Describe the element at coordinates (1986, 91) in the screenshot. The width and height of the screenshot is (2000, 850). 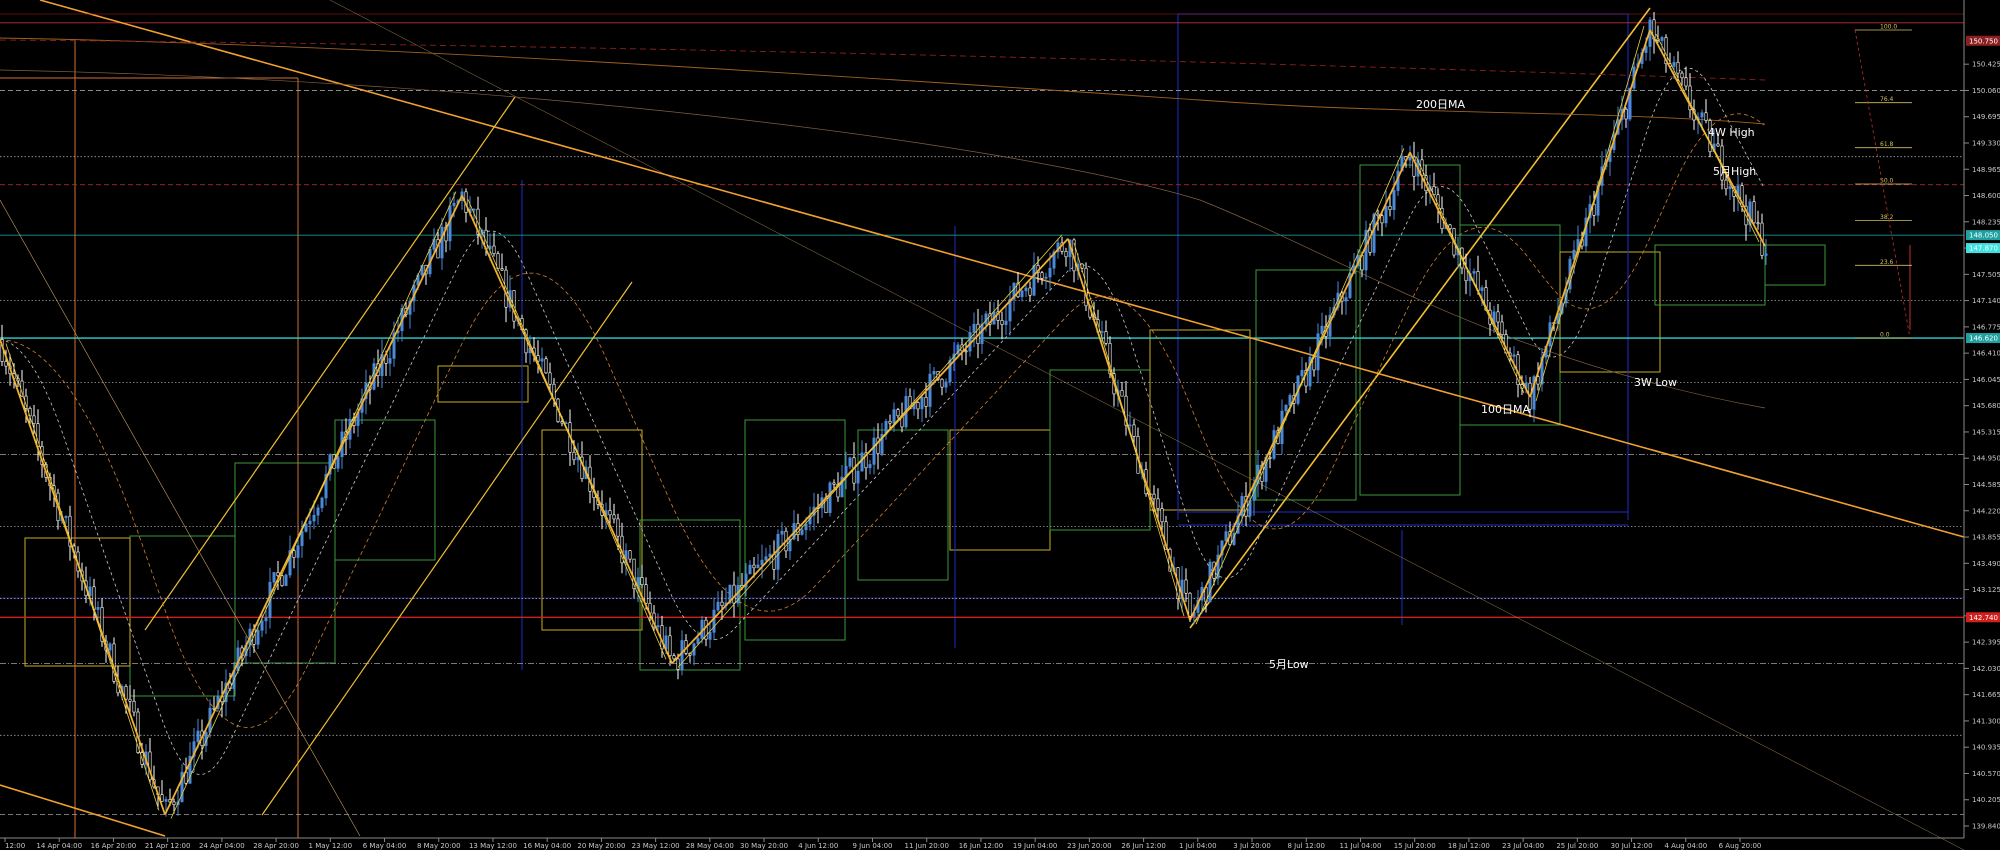
I see `price-tick-label: 150.060` at that location.